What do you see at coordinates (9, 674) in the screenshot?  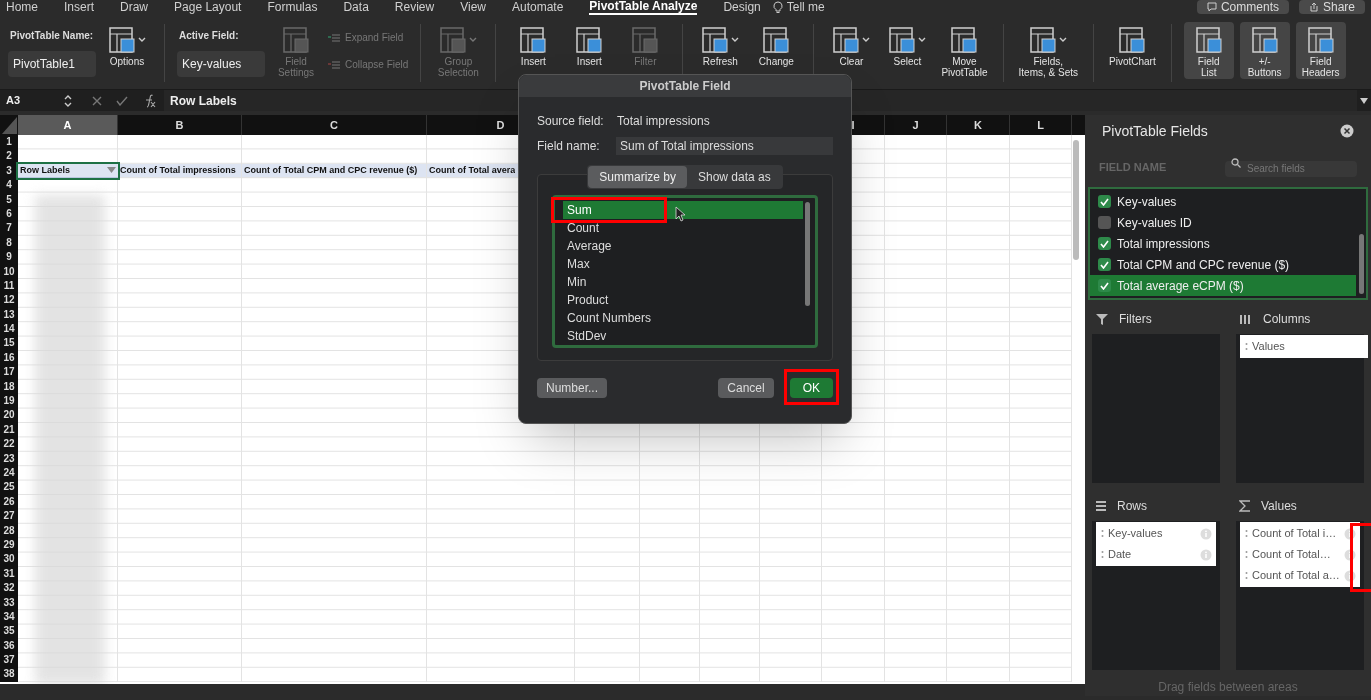 I see `row-header: 38` at bounding box center [9, 674].